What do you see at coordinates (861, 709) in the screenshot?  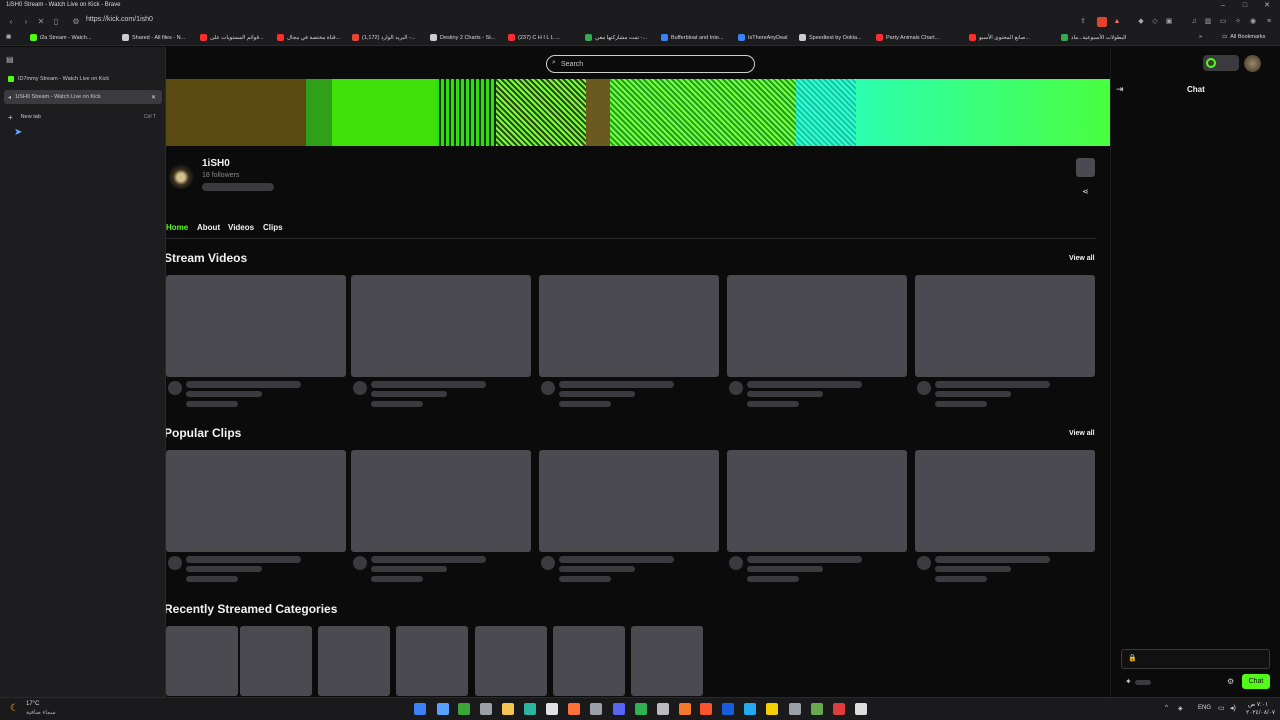 I see `obs-icon` at bounding box center [861, 709].